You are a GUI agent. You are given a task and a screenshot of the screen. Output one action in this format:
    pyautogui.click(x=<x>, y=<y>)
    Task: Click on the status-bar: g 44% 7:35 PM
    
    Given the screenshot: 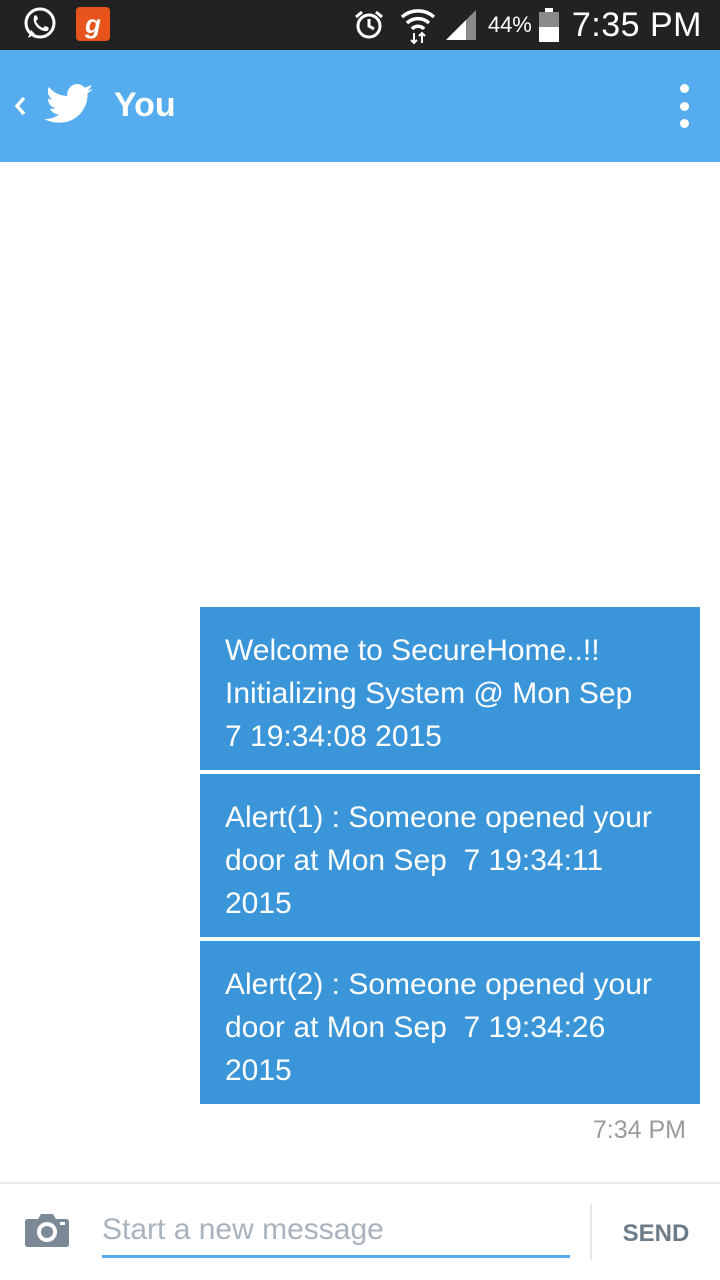 What is the action you would take?
    pyautogui.click(x=360, y=25)
    